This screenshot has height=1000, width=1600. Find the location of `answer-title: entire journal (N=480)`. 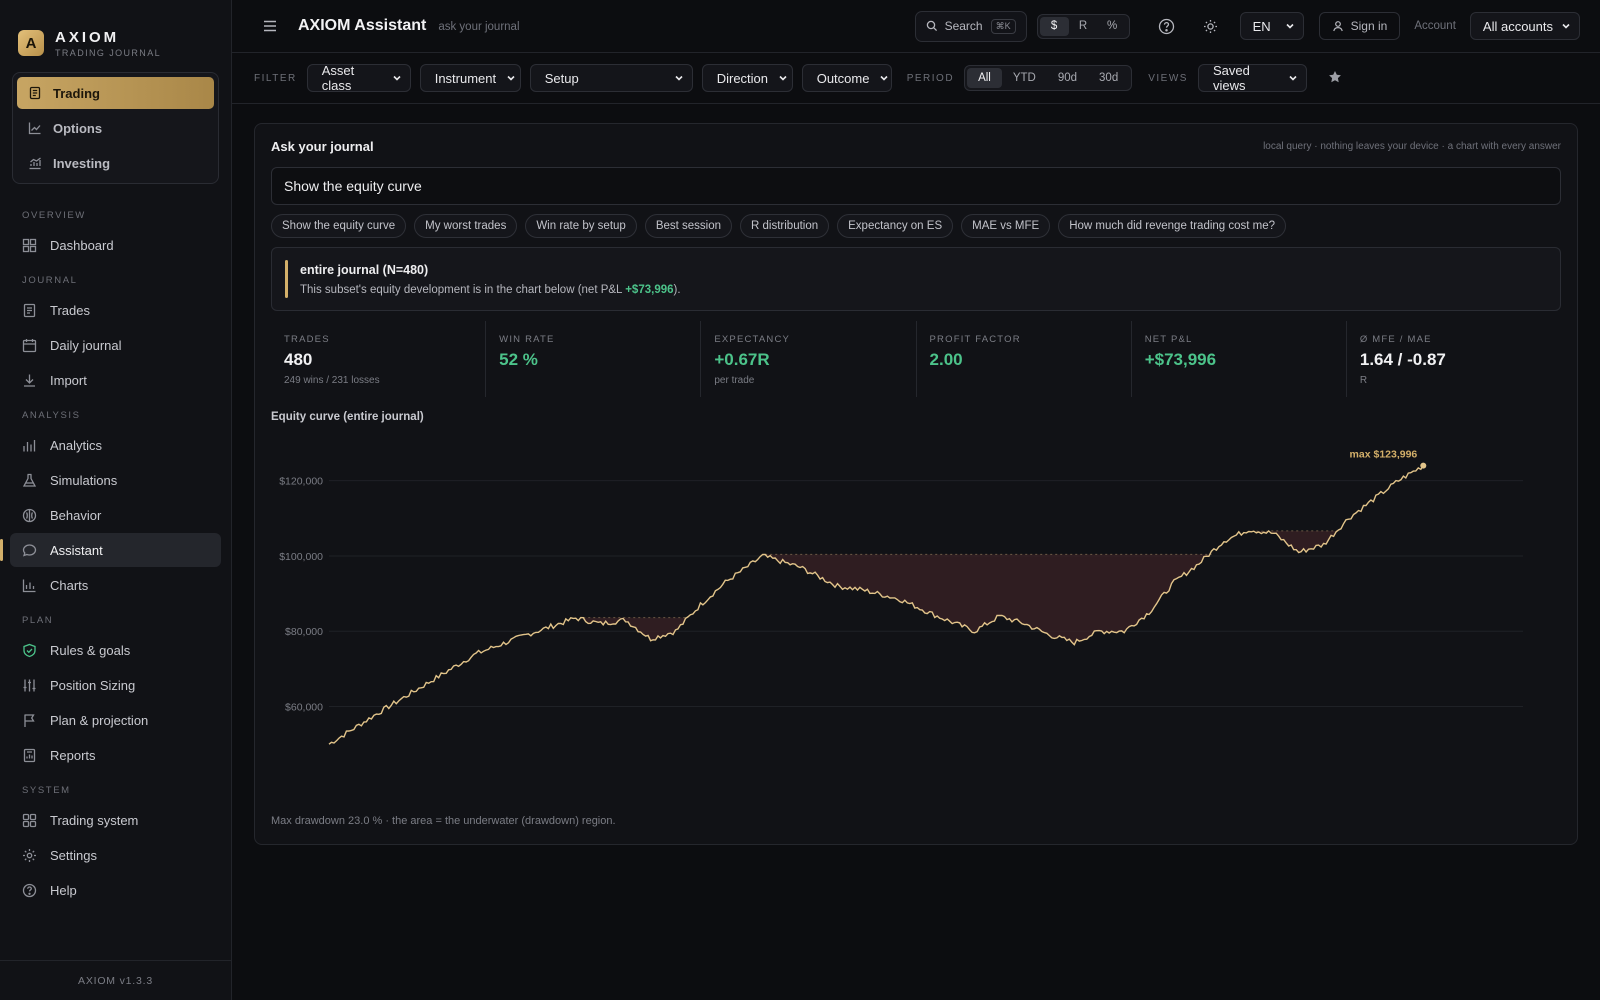

answer-title: entire journal (N=480) is located at coordinates (364, 269).